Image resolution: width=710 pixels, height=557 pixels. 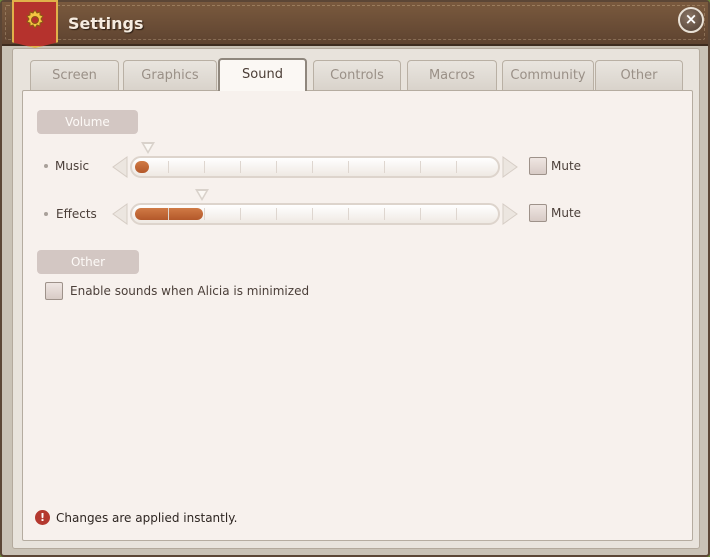 What do you see at coordinates (148, 148) in the screenshot?
I see `music-slider-thumb` at bounding box center [148, 148].